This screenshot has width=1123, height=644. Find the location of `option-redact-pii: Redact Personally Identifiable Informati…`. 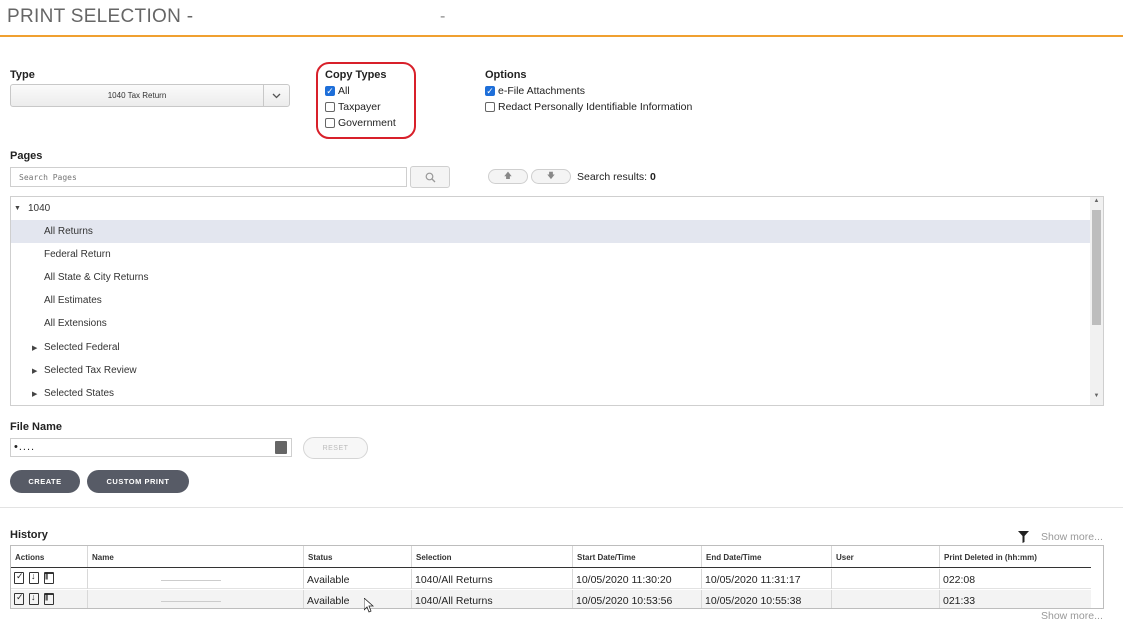

option-redact-pii: Redact Personally Identifiable Informati… is located at coordinates (588, 107).